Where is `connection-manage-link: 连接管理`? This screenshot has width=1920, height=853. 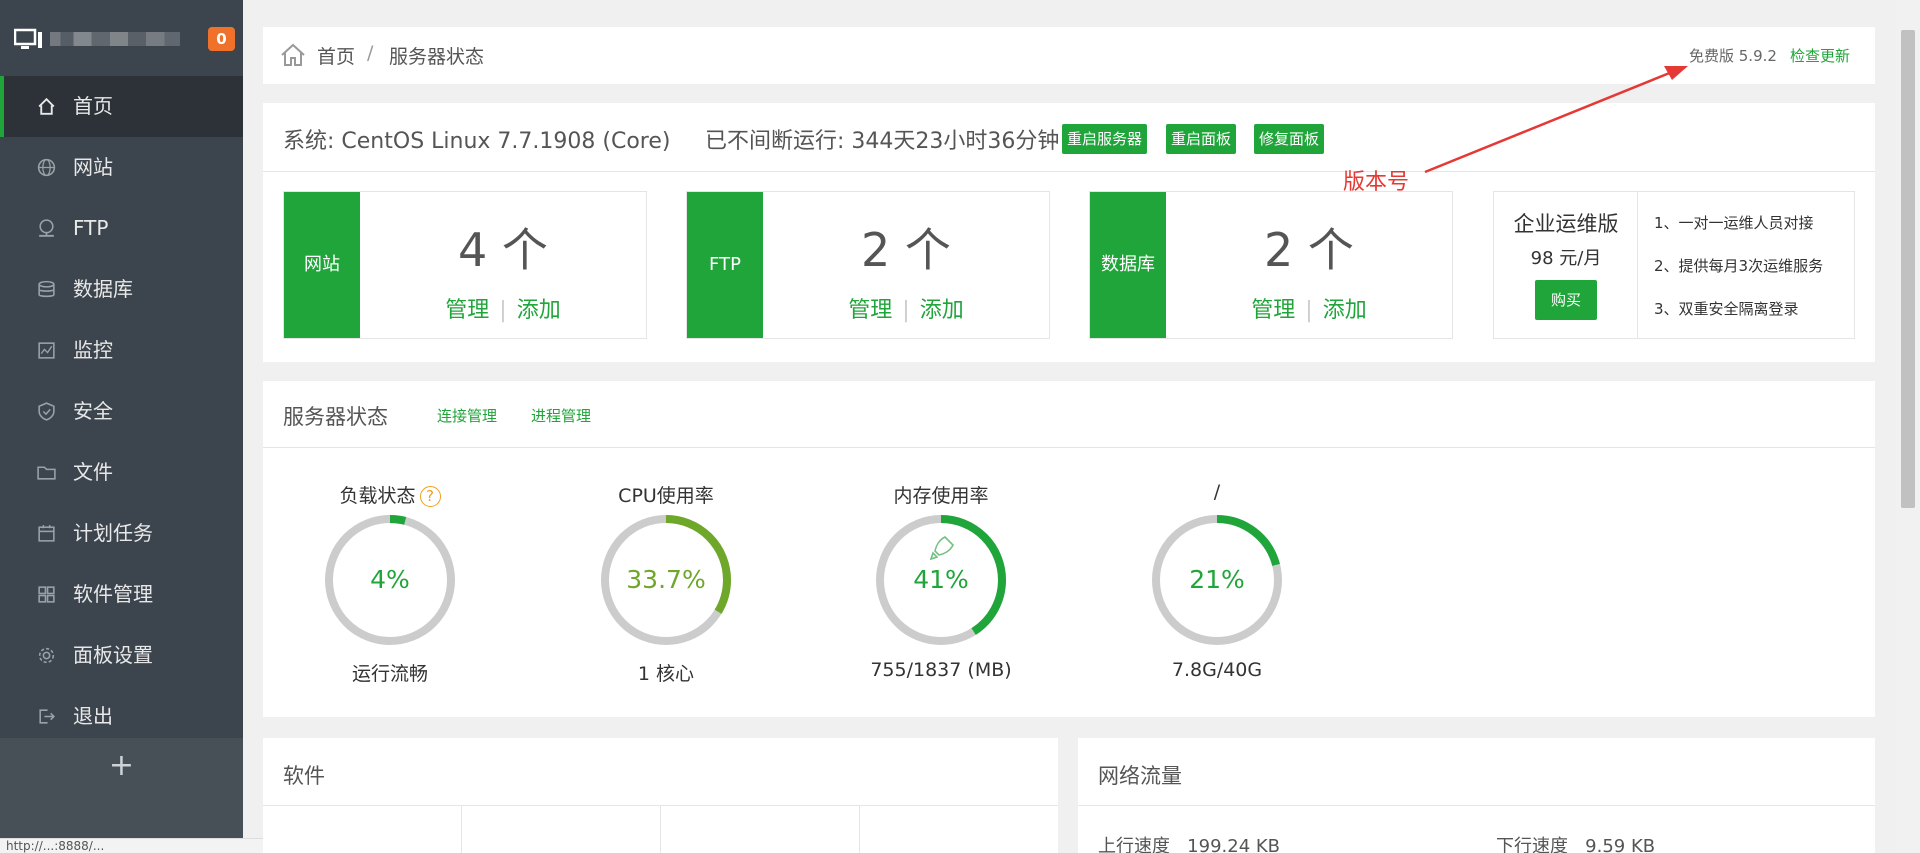 connection-manage-link: 连接管理 is located at coordinates (467, 415).